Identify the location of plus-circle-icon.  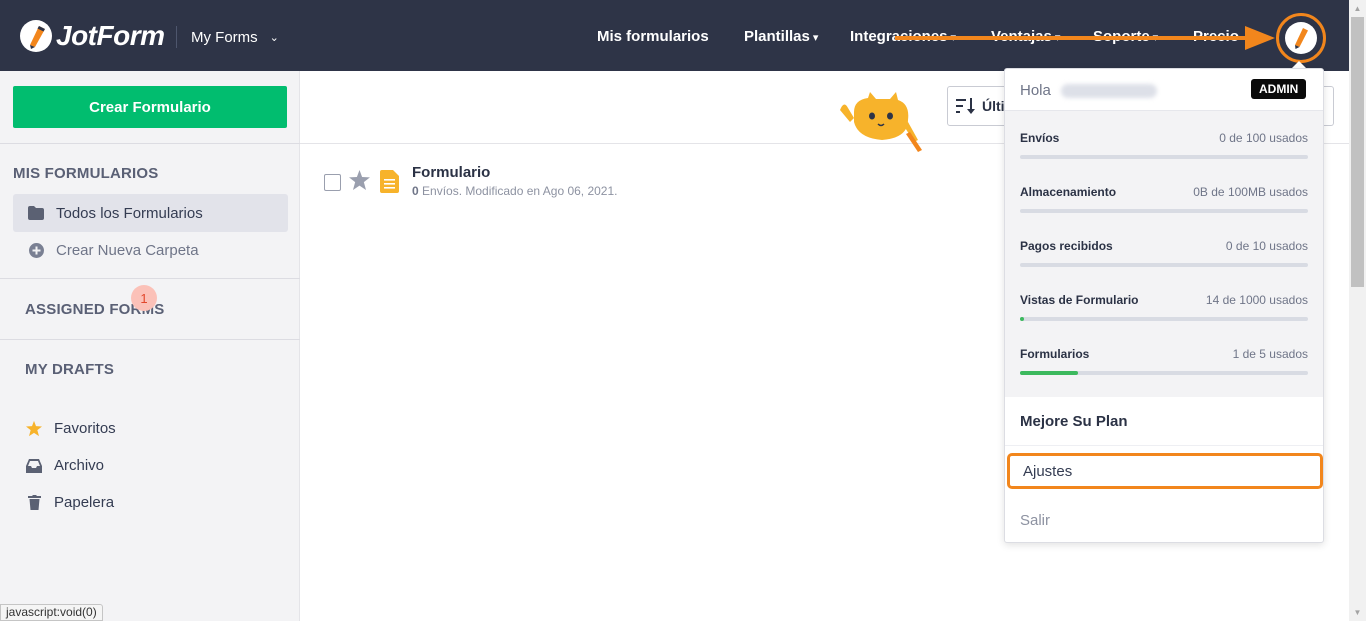
(36, 251).